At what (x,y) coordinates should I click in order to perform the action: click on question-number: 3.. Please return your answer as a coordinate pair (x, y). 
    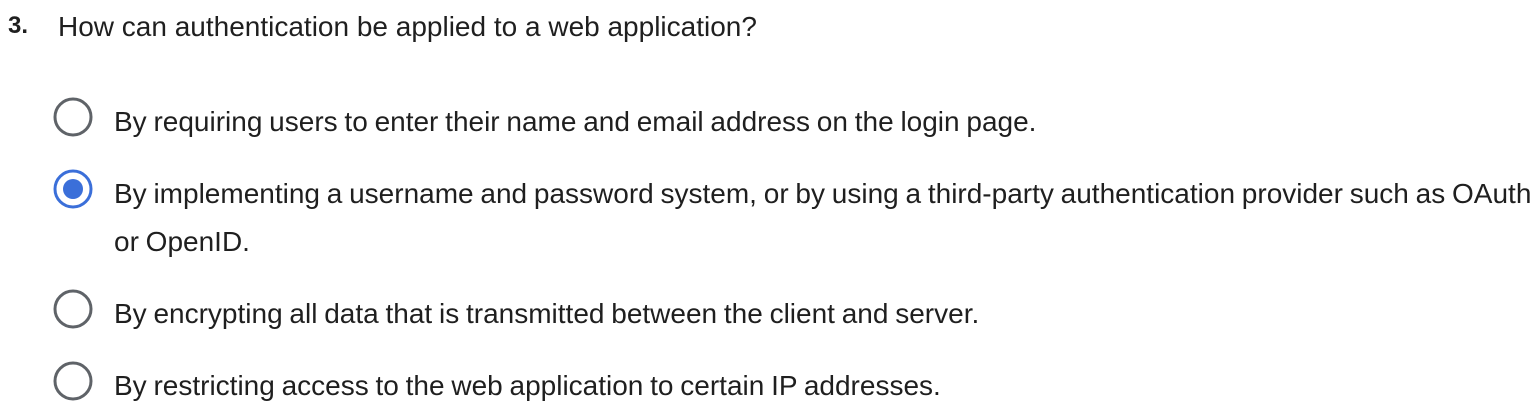
    Looking at the image, I should click on (18, 25).